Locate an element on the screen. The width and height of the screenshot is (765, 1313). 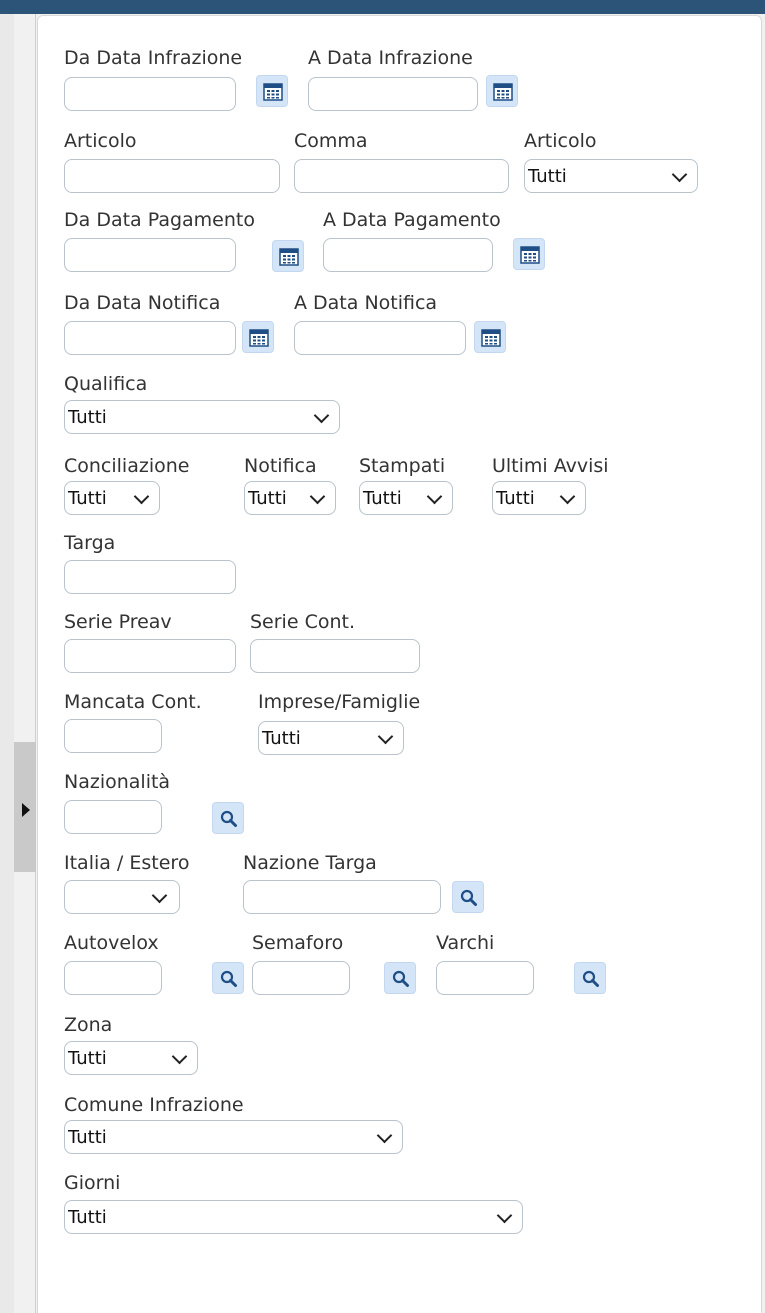
header-bar is located at coordinates (382, 7).